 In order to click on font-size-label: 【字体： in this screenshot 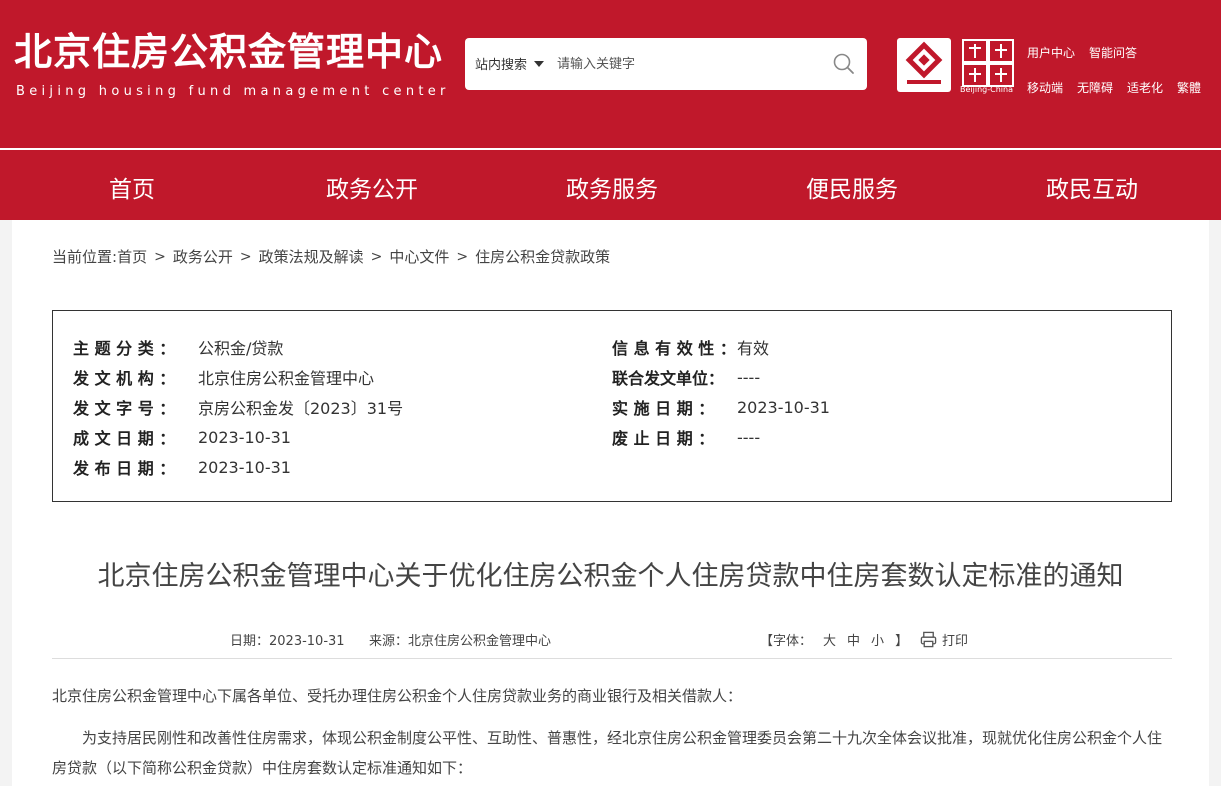, I will do `click(786, 641)`.